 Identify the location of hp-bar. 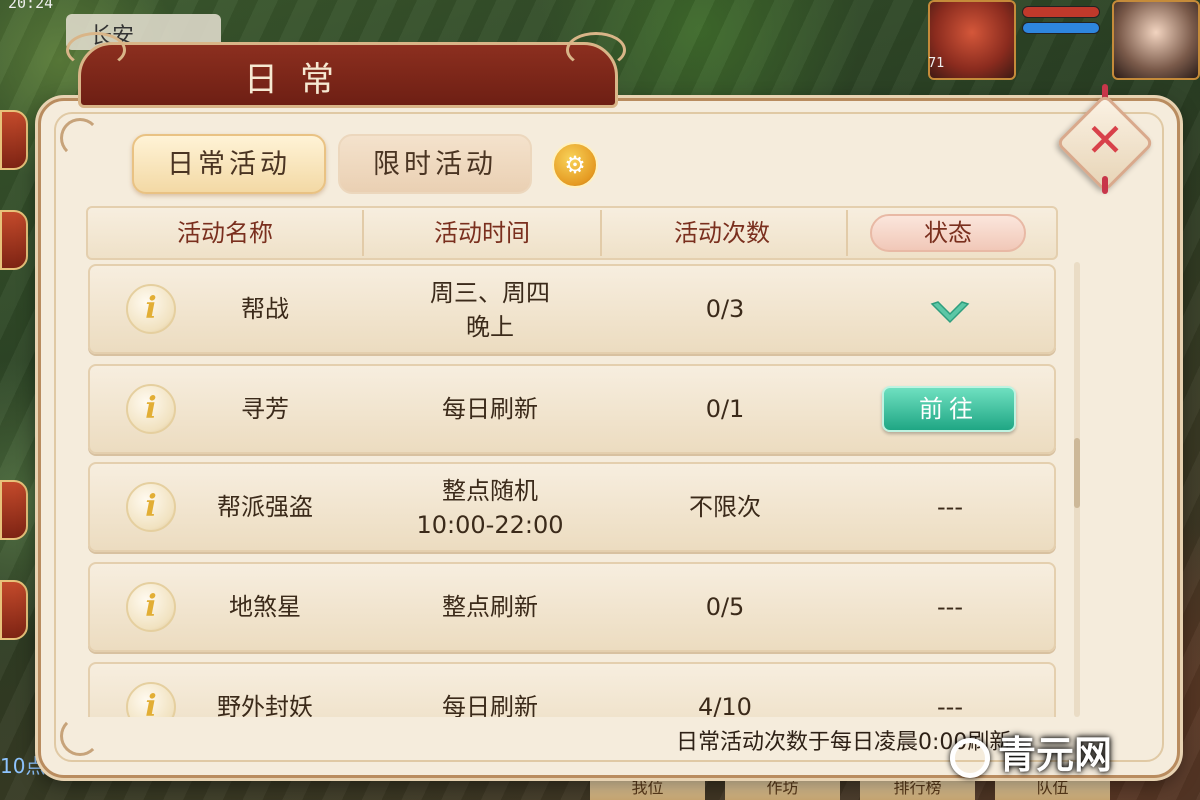
(1061, 12).